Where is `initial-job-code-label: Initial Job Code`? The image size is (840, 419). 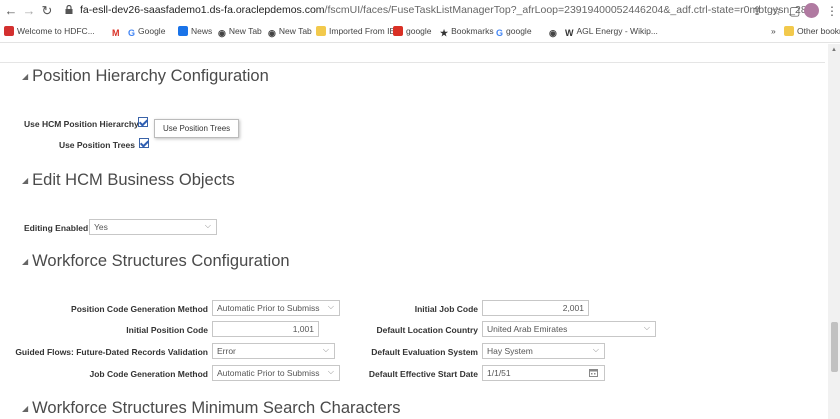
initial-job-code-label: Initial Job Code is located at coordinates (446, 309).